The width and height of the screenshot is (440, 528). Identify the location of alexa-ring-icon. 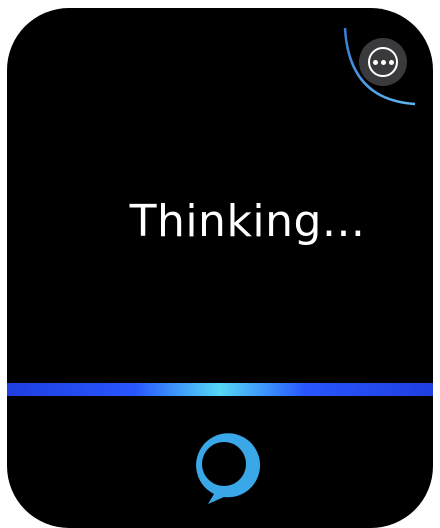
(224, 464).